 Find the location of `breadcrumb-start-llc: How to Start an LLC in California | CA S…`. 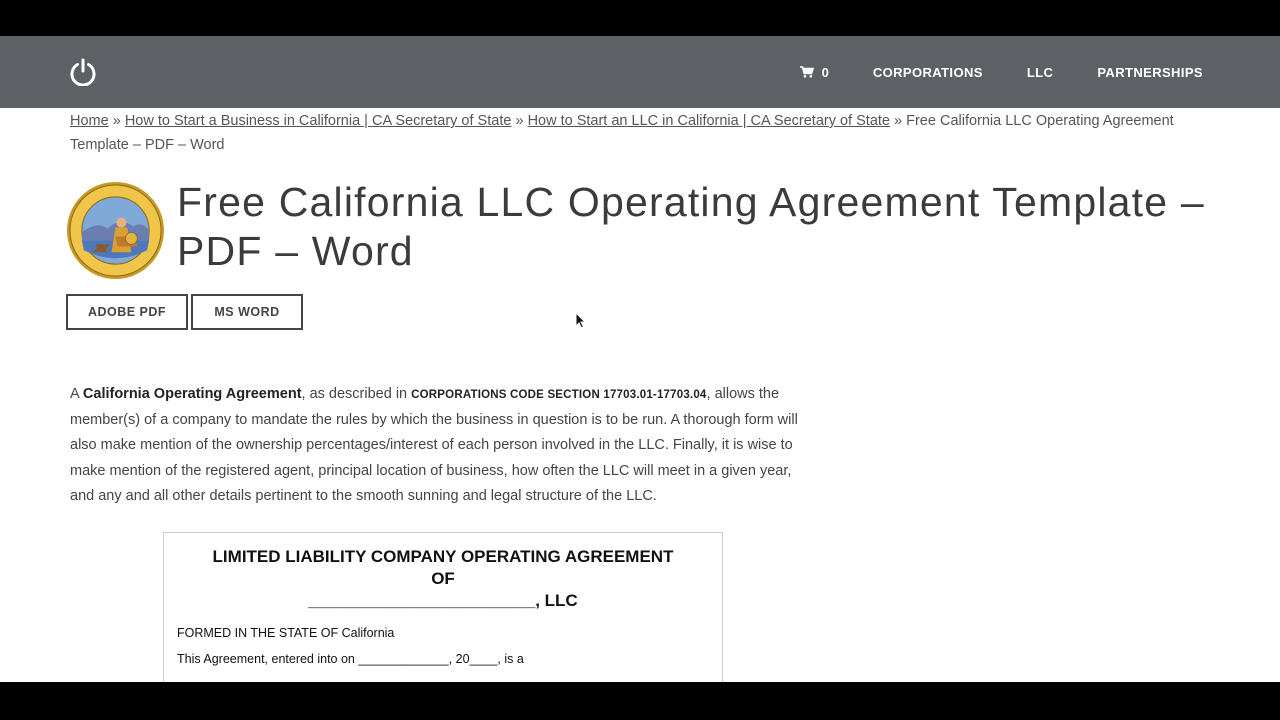

breadcrumb-start-llc: How to Start an LLC in California | CA S… is located at coordinates (709, 121).